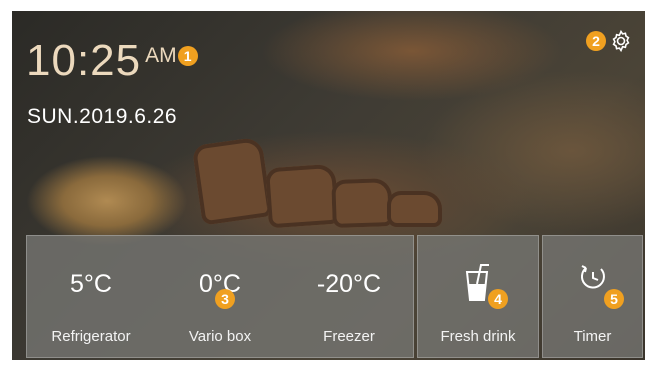 Image resolution: width=657 pixels, height=372 pixels. What do you see at coordinates (592, 296) in the screenshot?
I see `timer-tile: 5 Timer` at bounding box center [592, 296].